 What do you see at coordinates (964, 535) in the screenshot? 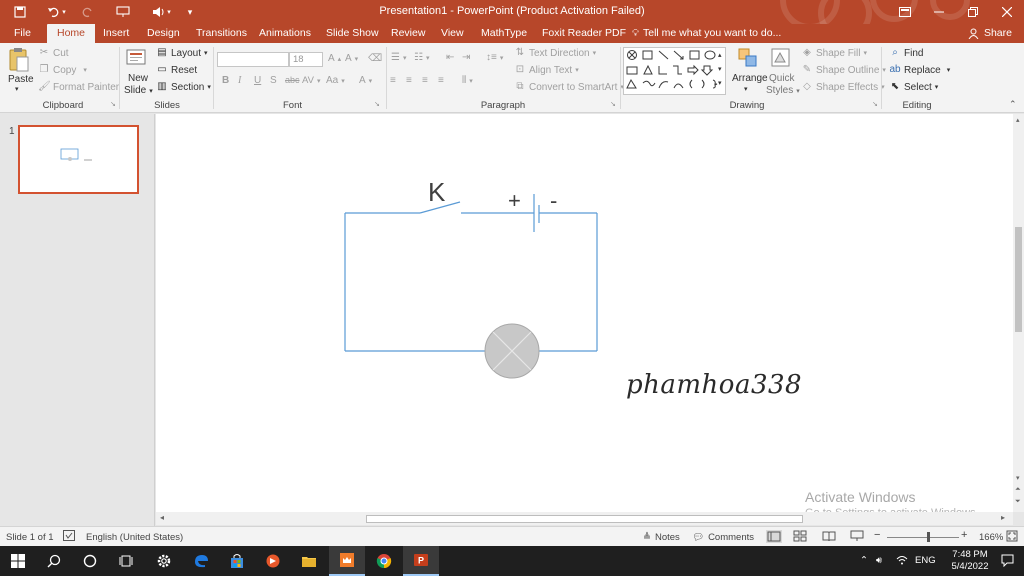
I see `zoom-in-icon: +` at bounding box center [964, 535].